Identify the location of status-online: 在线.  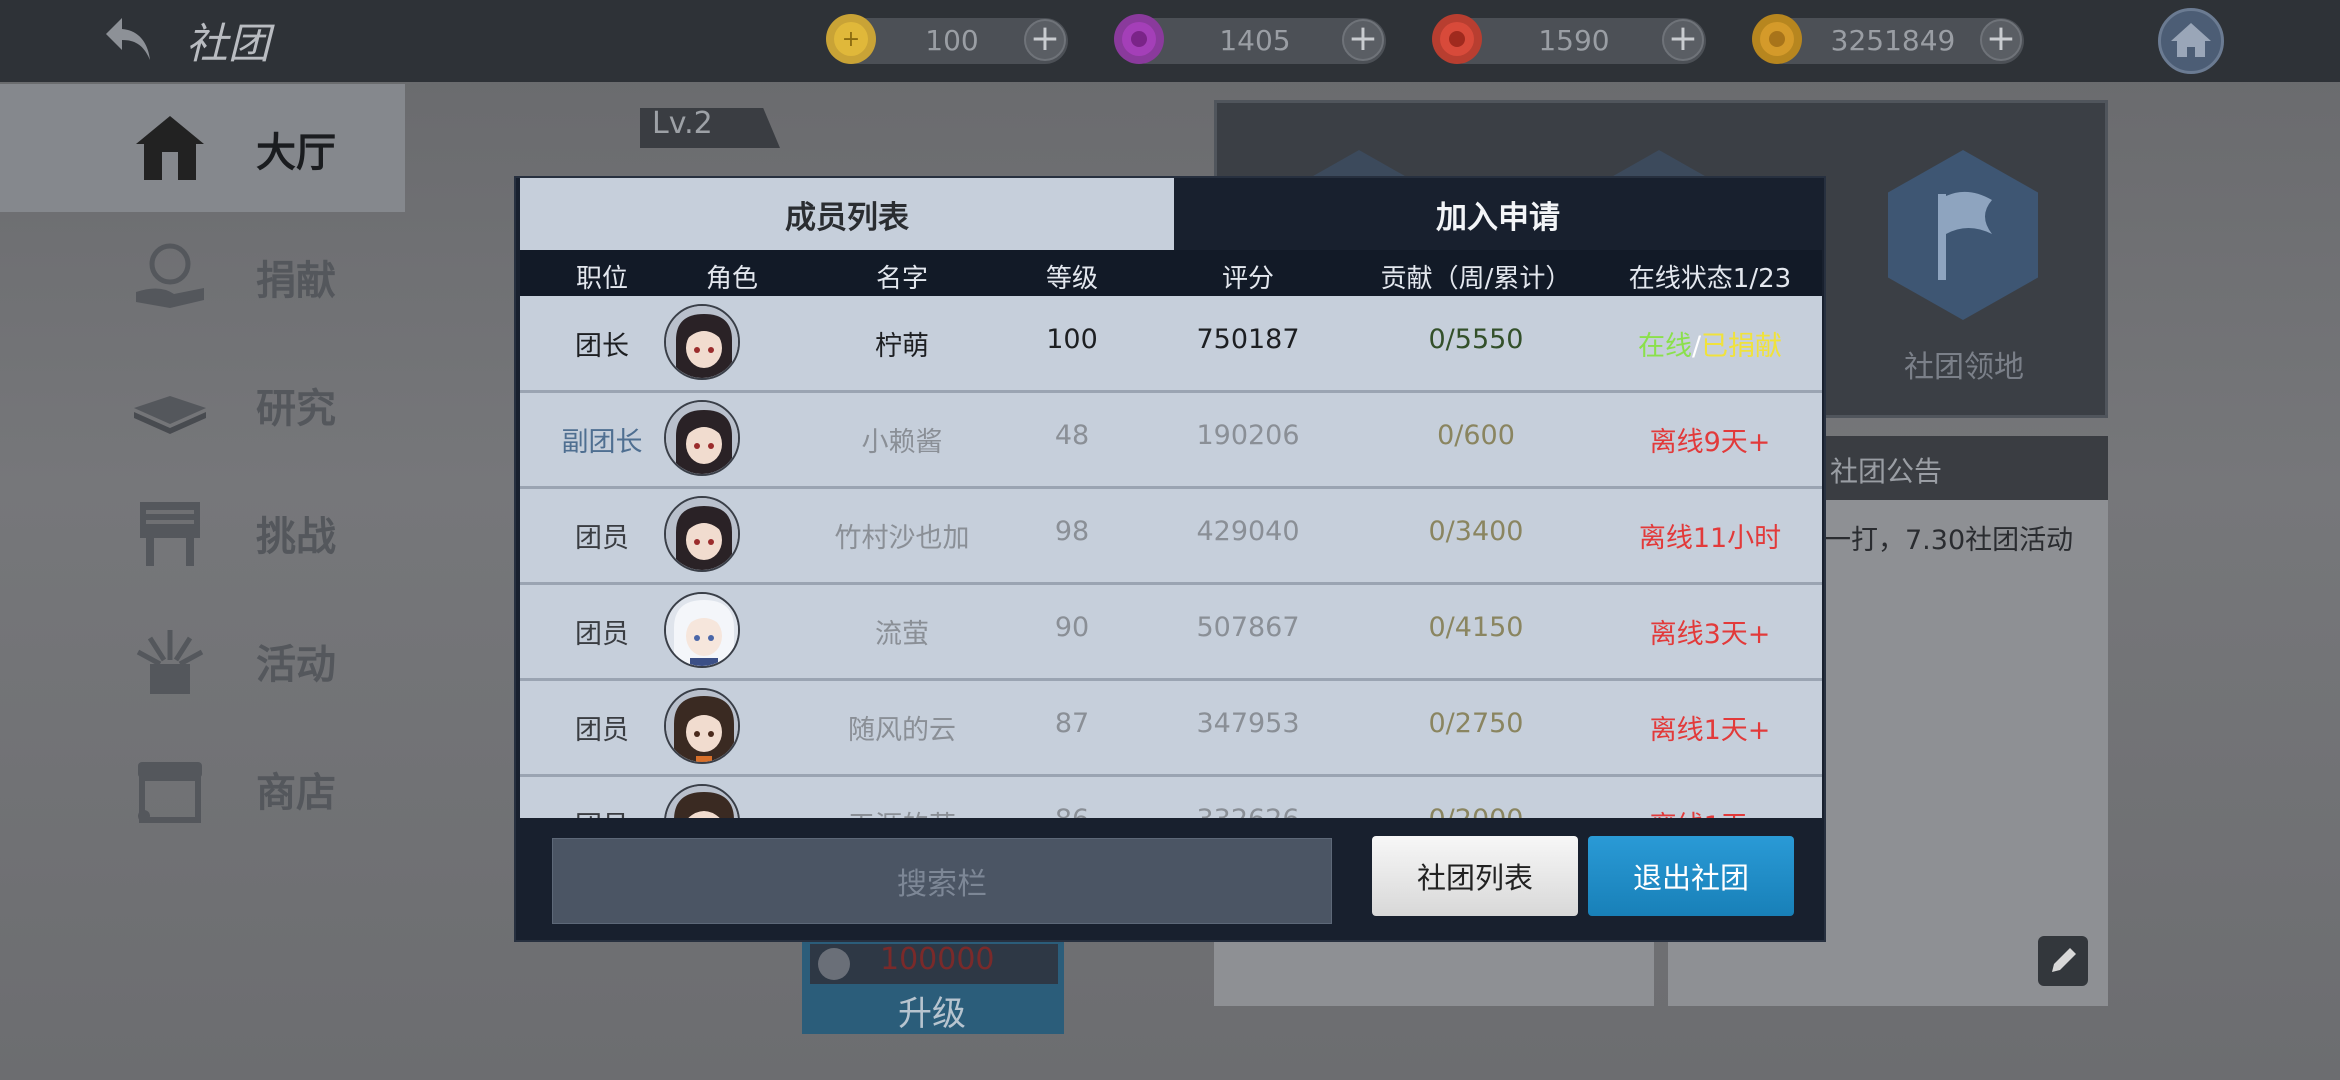
(1664, 346).